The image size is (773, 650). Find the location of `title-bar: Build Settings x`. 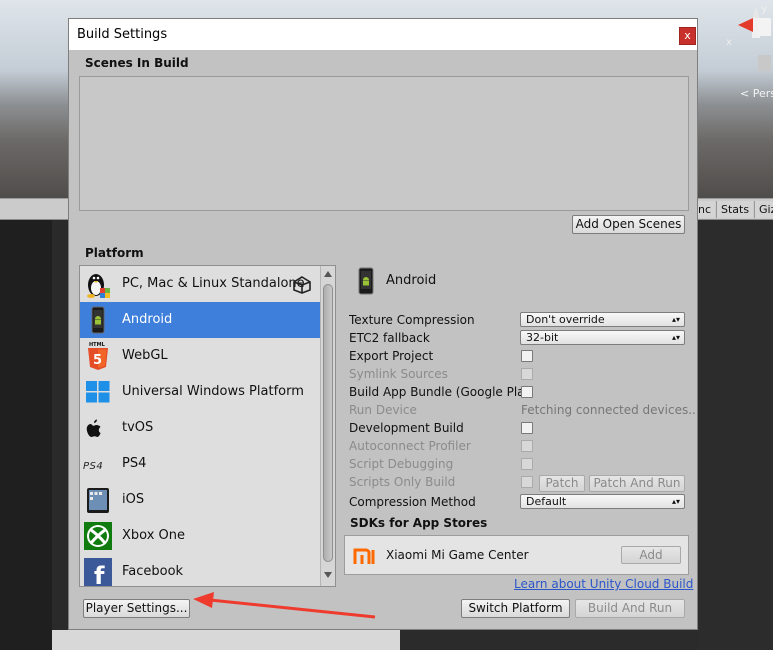

title-bar: Build Settings x is located at coordinates (383, 34).